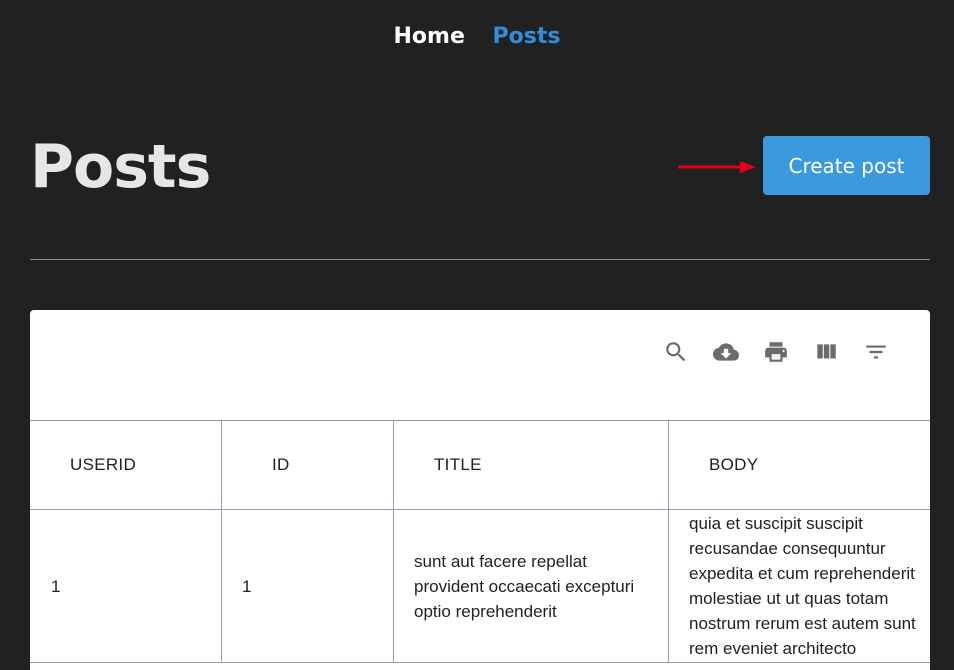 This screenshot has width=954, height=670. I want to click on column-header-title: TITLE, so click(531, 465).